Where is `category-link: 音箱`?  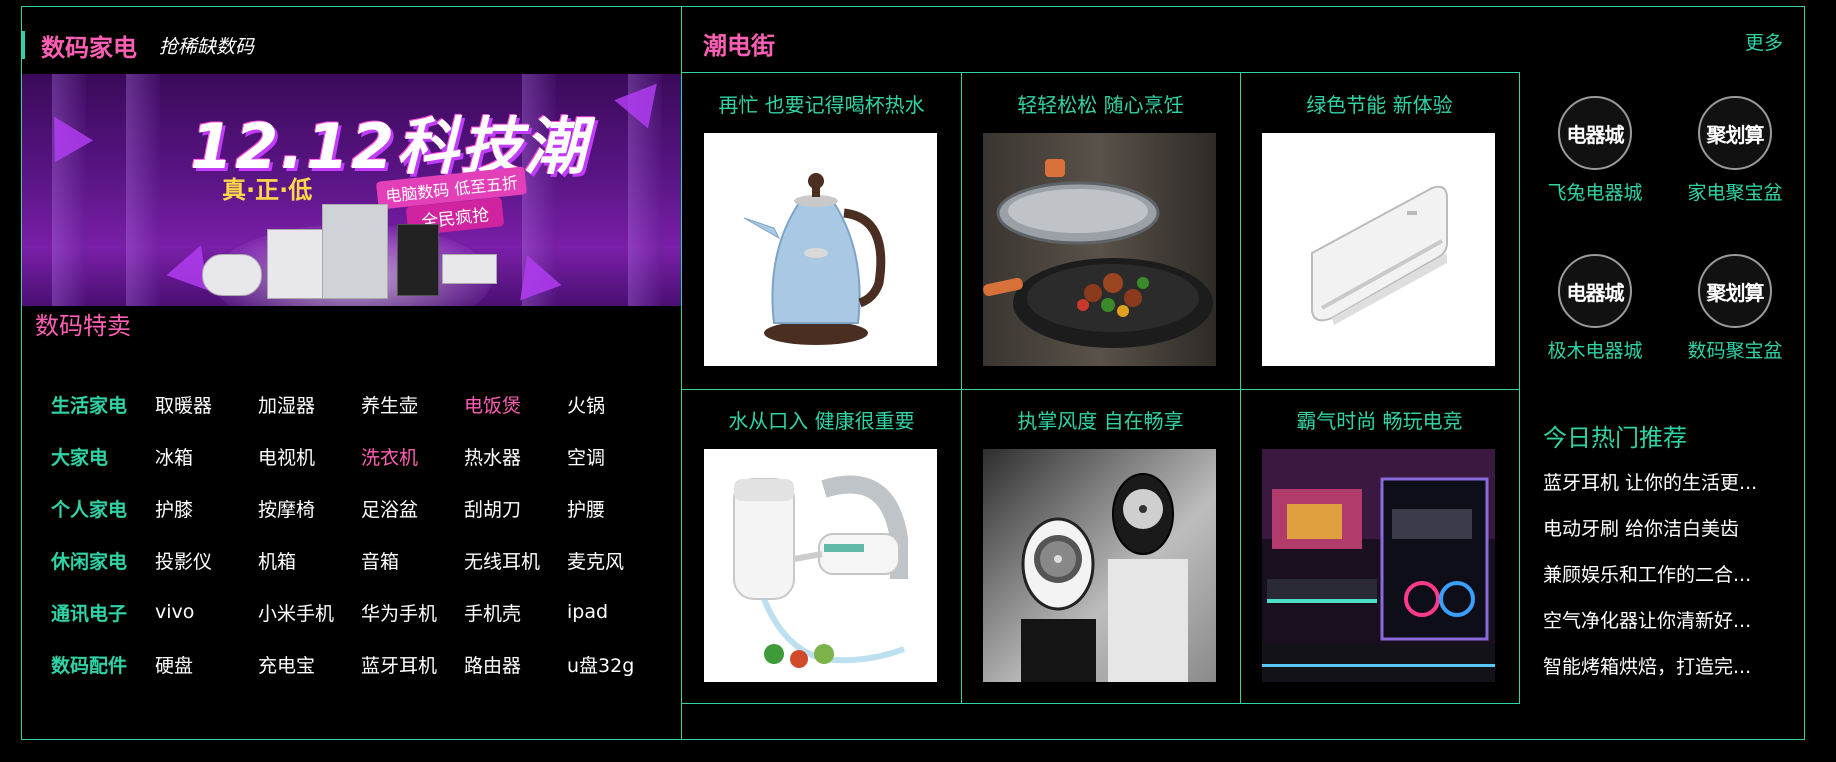 category-link: 音箱 is located at coordinates (412, 560).